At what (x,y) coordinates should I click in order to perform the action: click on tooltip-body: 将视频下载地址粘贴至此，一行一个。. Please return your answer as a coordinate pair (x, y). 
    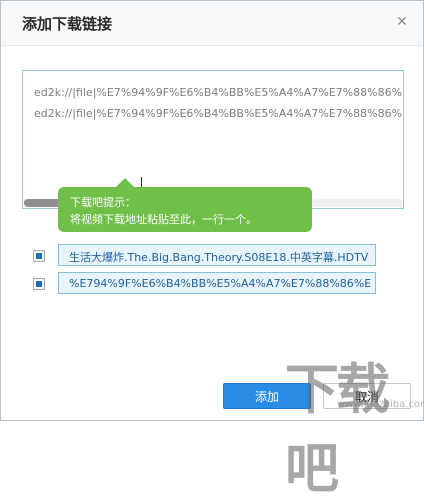
    Looking at the image, I should click on (163, 219).